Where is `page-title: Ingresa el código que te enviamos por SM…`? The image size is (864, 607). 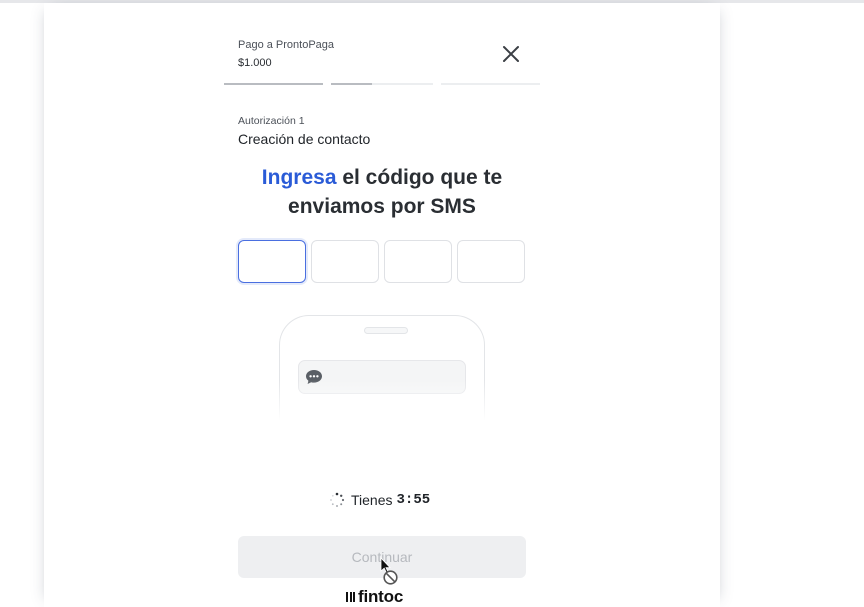 page-title: Ingresa el código que te enviamos por SM… is located at coordinates (382, 192).